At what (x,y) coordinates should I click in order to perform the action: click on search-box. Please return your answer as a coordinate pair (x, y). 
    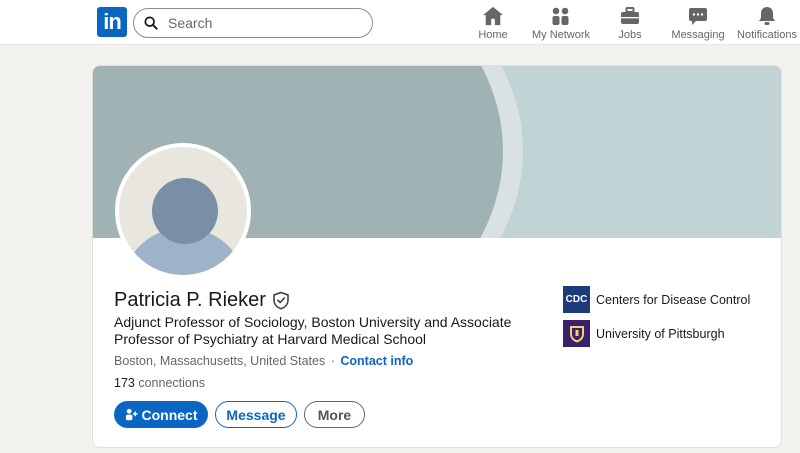
    Looking at the image, I should click on (253, 23).